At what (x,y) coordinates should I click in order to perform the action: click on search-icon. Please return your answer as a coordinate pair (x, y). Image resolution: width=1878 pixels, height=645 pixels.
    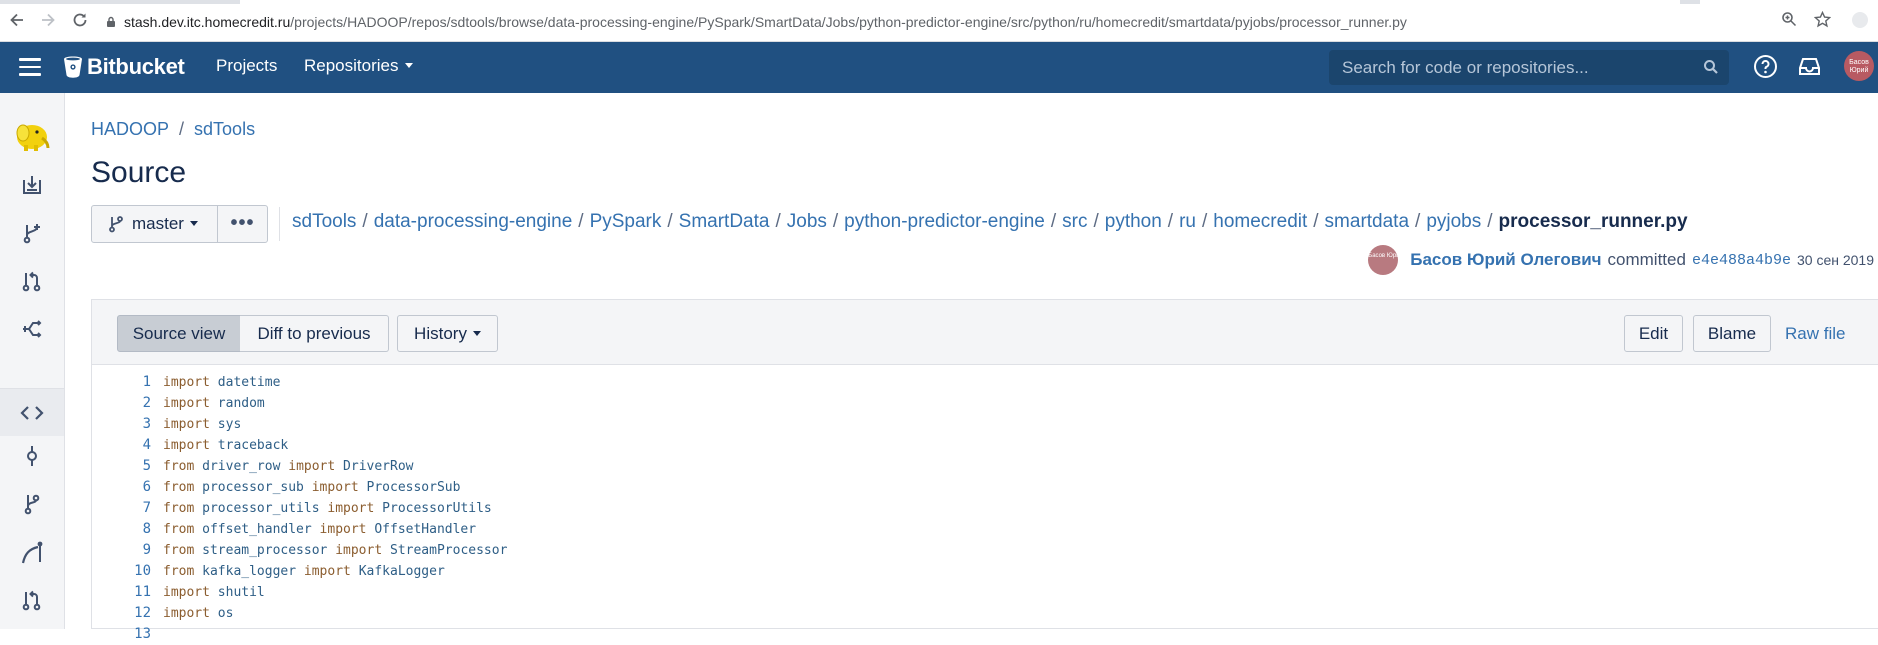
    Looking at the image, I should click on (1711, 67).